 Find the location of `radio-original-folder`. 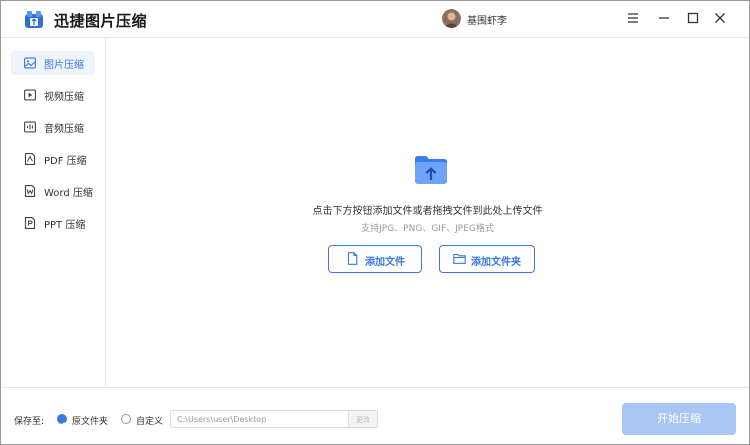

radio-original-folder is located at coordinates (62, 420).